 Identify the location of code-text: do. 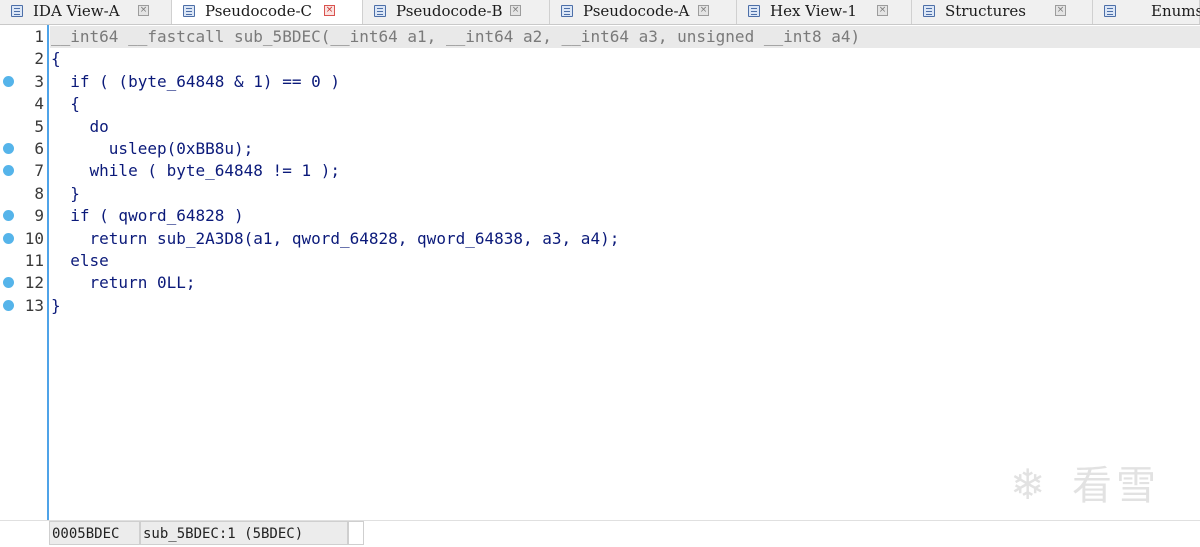
(80, 127).